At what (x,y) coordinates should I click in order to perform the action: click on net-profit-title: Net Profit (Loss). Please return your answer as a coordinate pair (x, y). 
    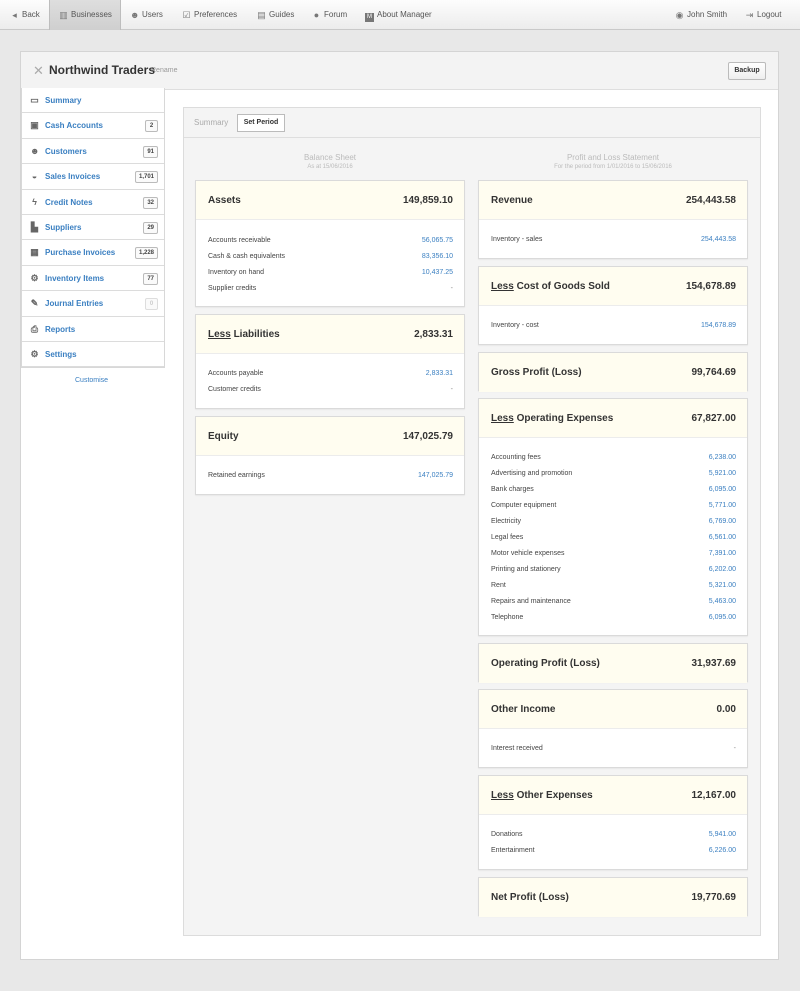
    Looking at the image, I should click on (530, 897).